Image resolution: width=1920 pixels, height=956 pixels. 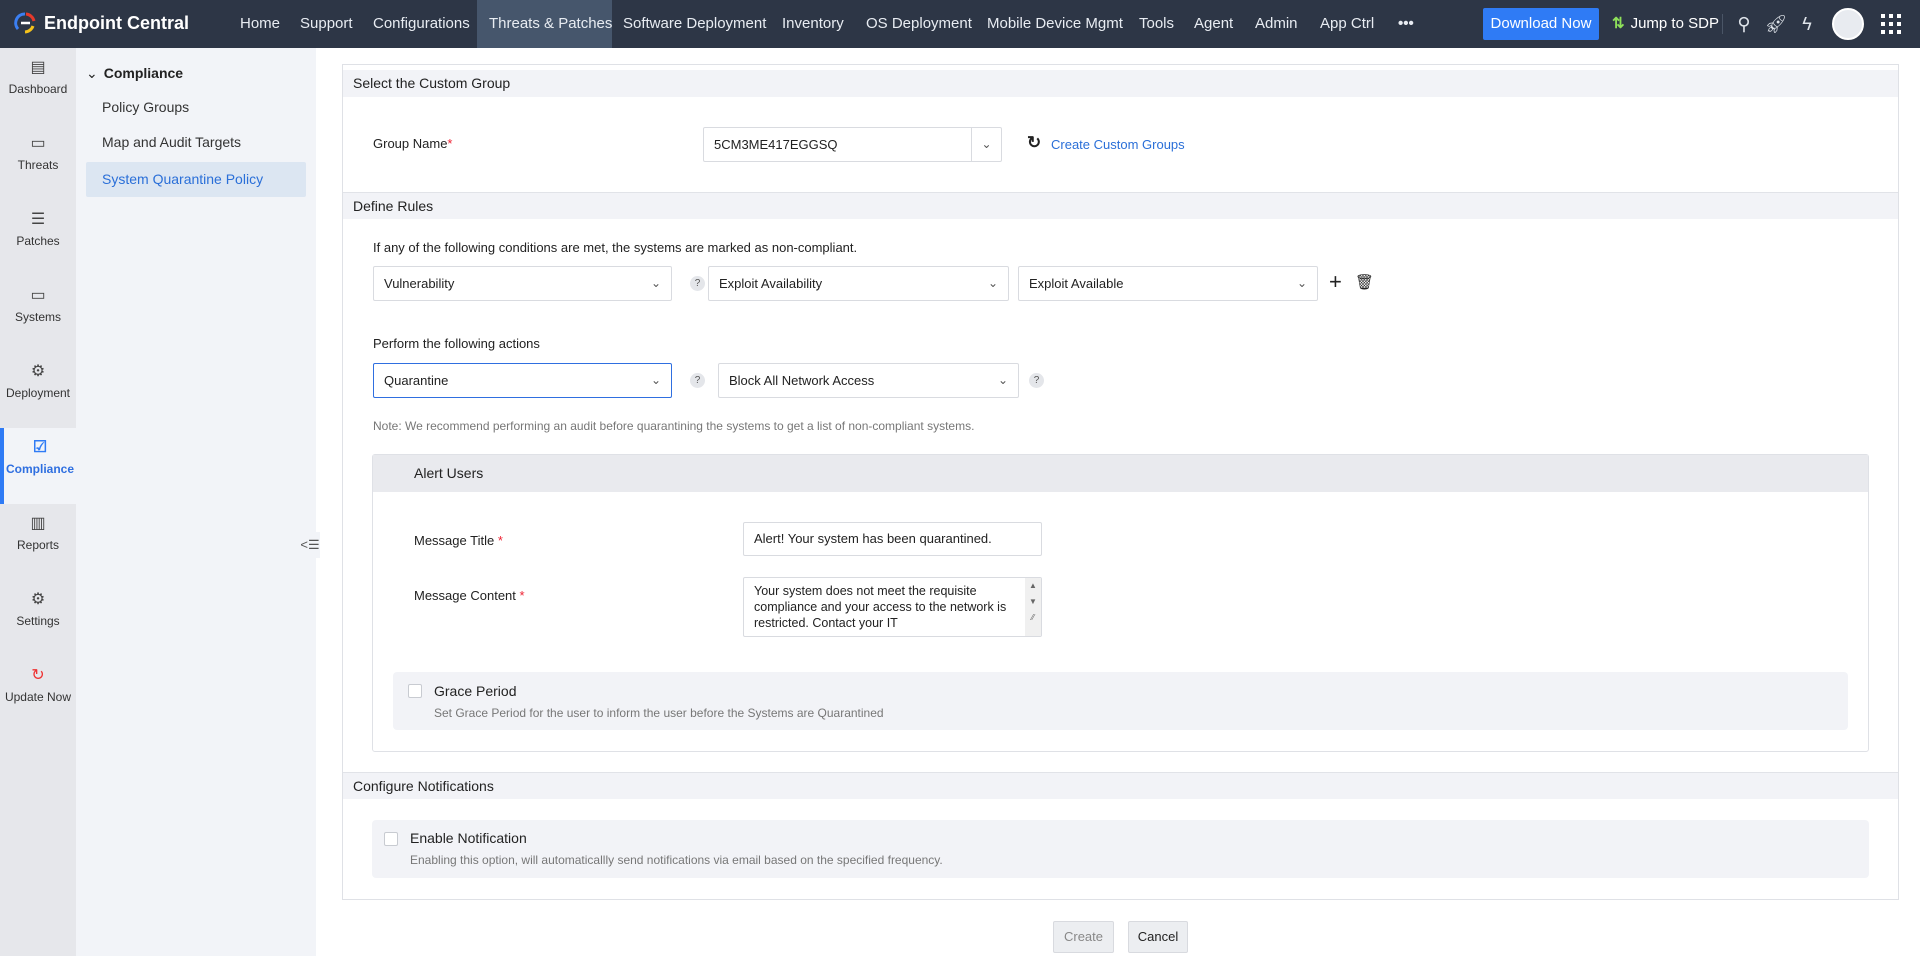 I want to click on gear-icon: ⚙, so click(x=38, y=599).